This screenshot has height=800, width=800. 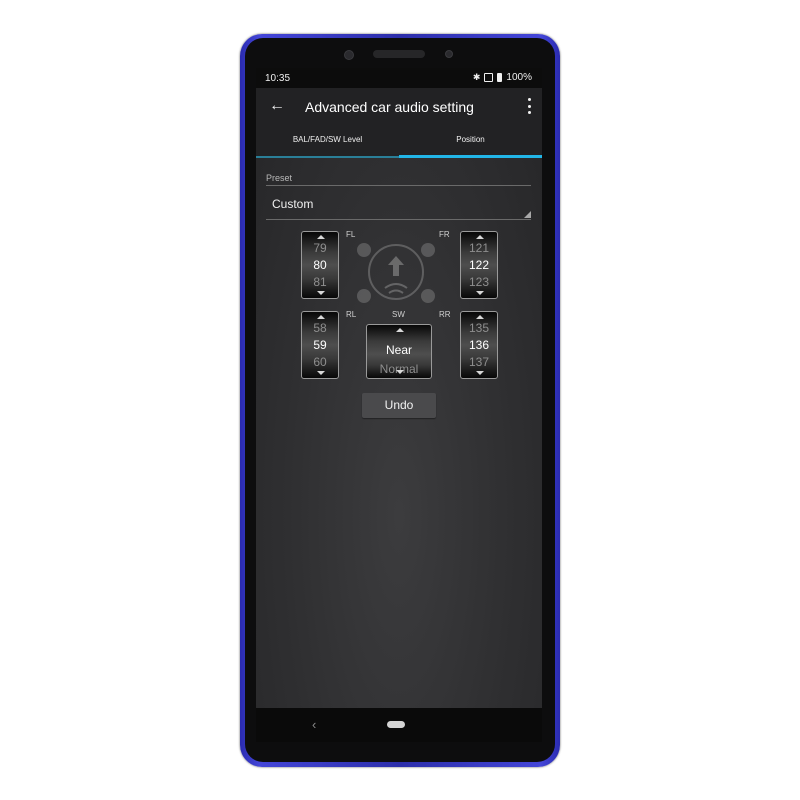 What do you see at coordinates (445, 314) in the screenshot?
I see `channel-label-rr: RR` at bounding box center [445, 314].